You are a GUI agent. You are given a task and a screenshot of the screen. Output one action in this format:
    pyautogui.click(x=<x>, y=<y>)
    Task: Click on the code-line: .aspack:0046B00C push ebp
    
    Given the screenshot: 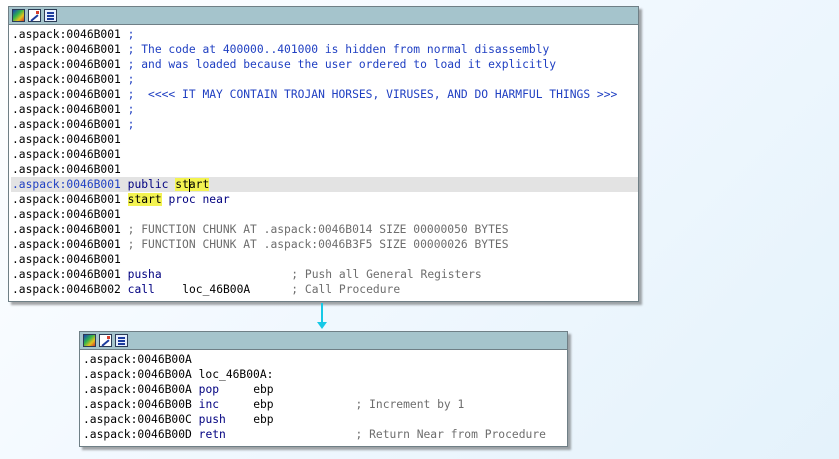 What is the action you would take?
    pyautogui.click(x=324, y=419)
    